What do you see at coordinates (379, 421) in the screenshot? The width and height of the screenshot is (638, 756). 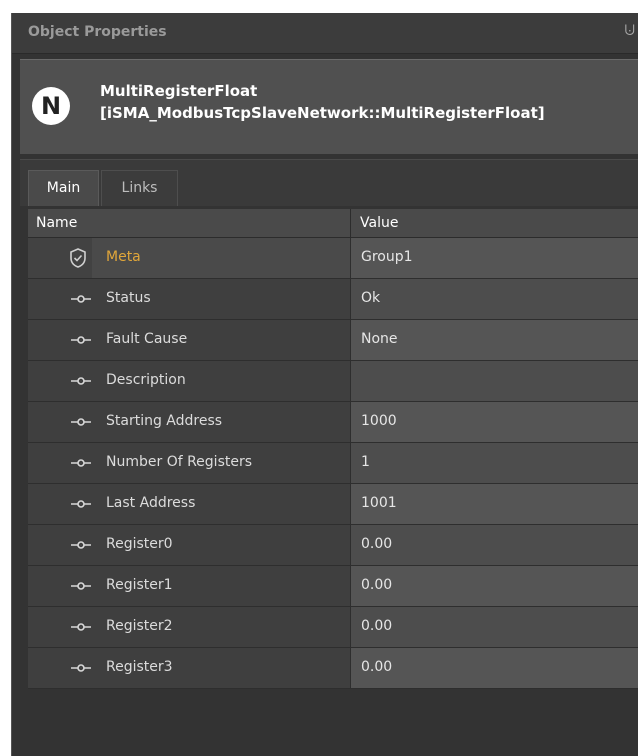 I see `property-value: 1000` at bounding box center [379, 421].